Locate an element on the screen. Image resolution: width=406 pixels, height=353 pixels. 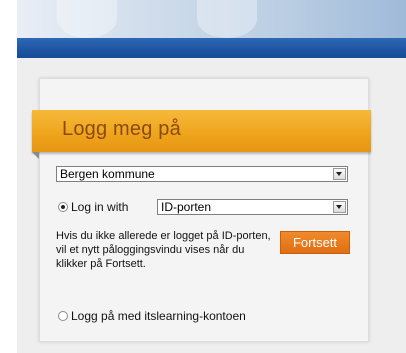
organization-select: Bergen kommune is located at coordinates (202, 174).